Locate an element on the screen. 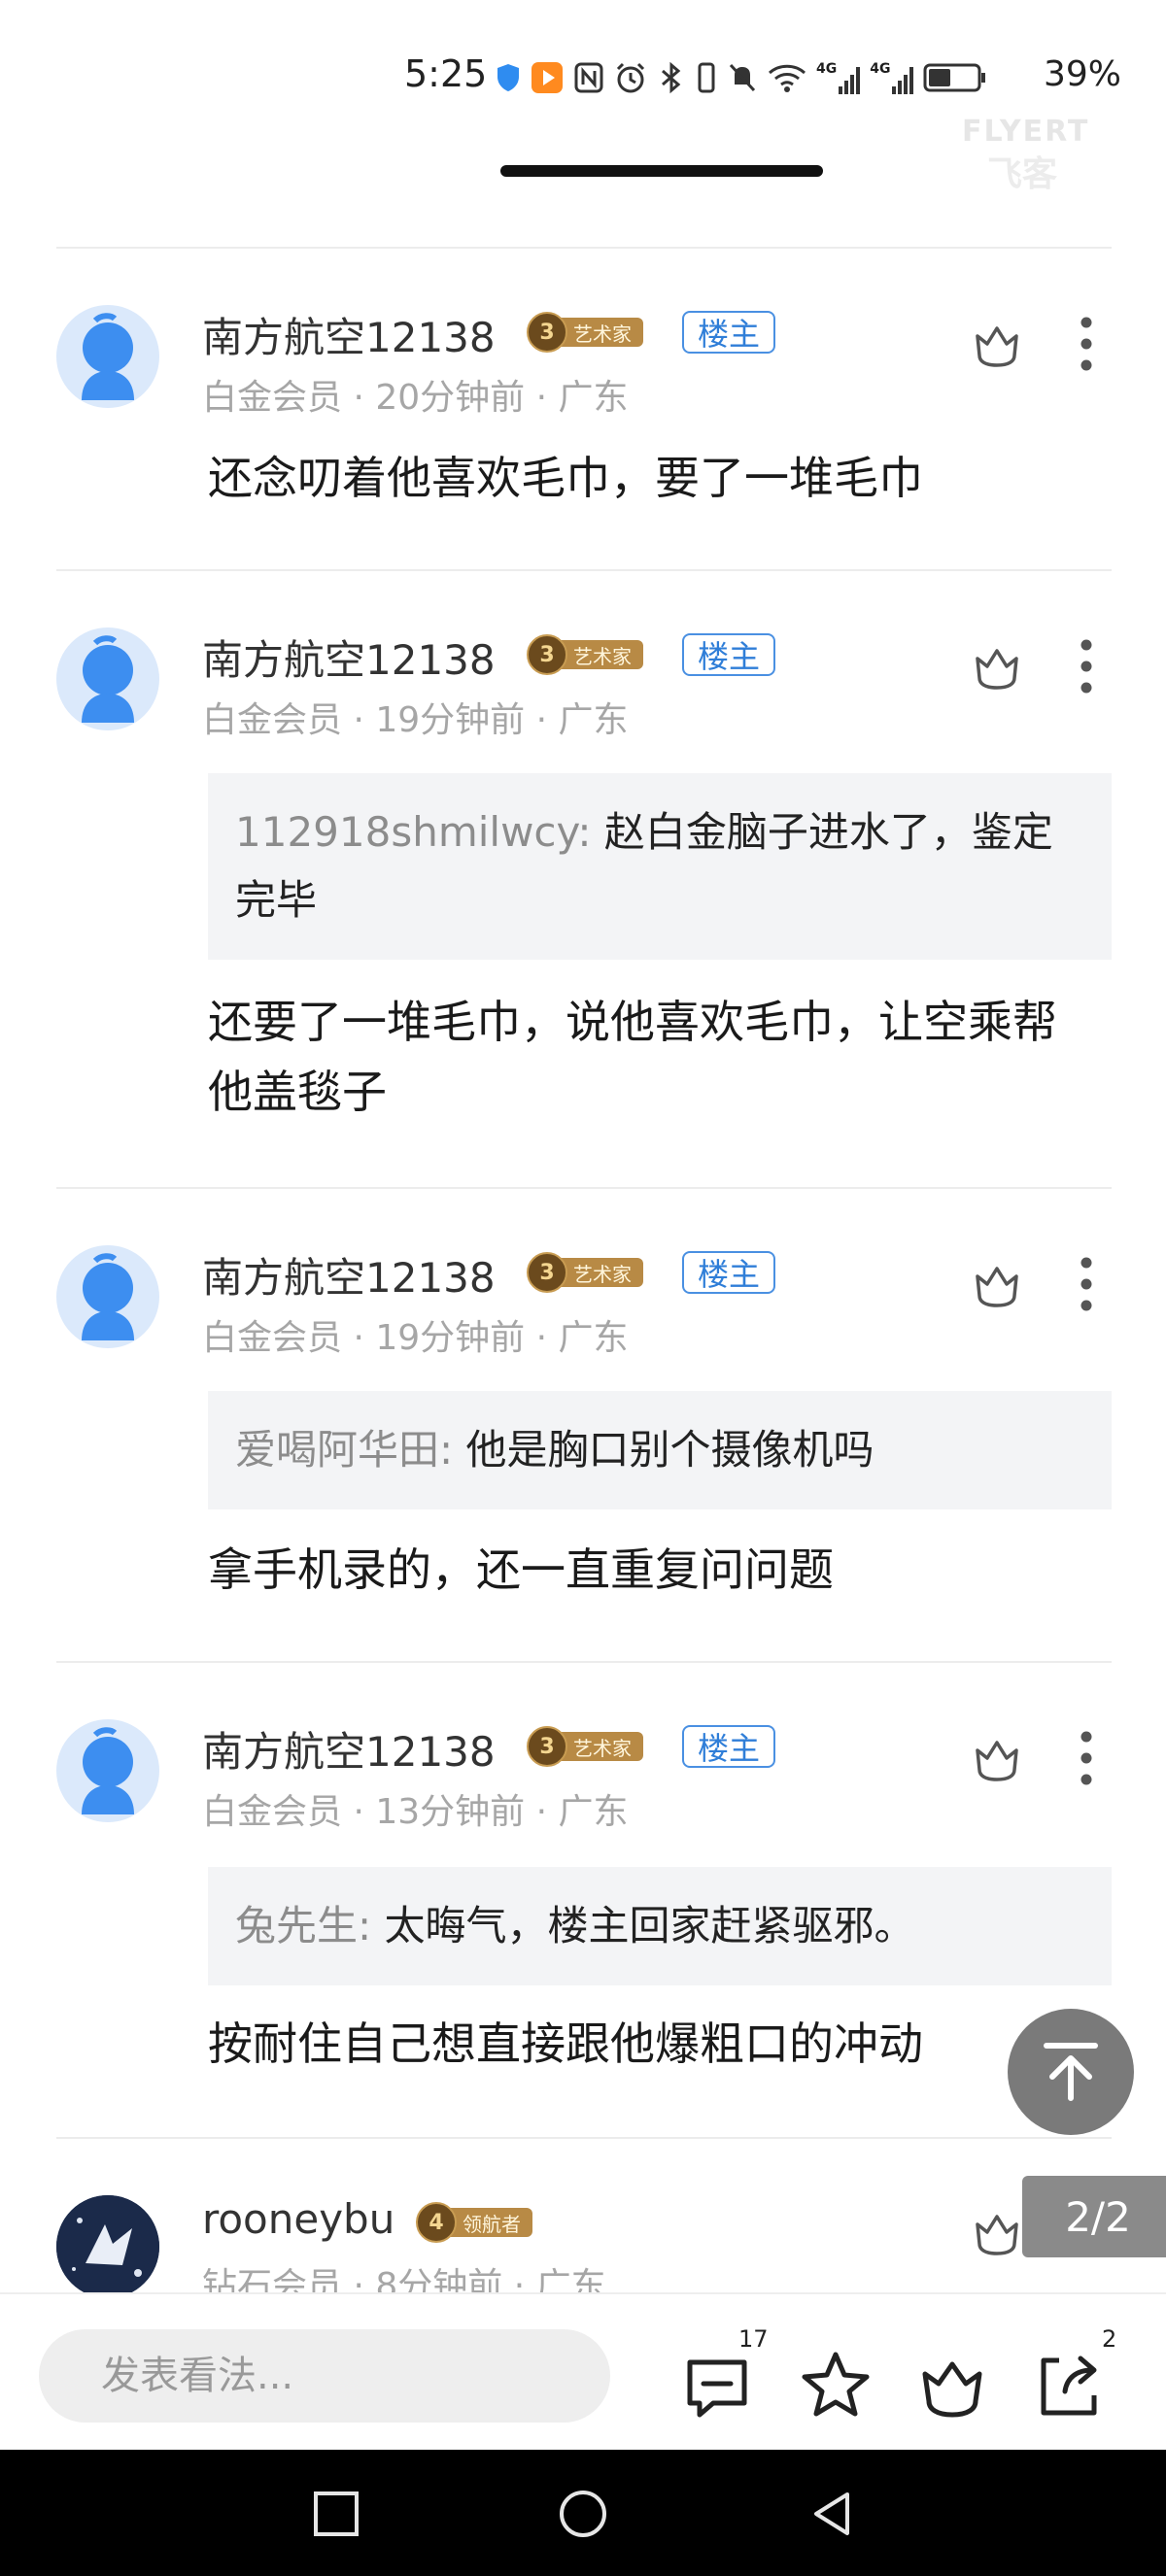 The width and height of the screenshot is (1166, 2576). quoted-username: 112918shmilwcy: is located at coordinates (413, 832).